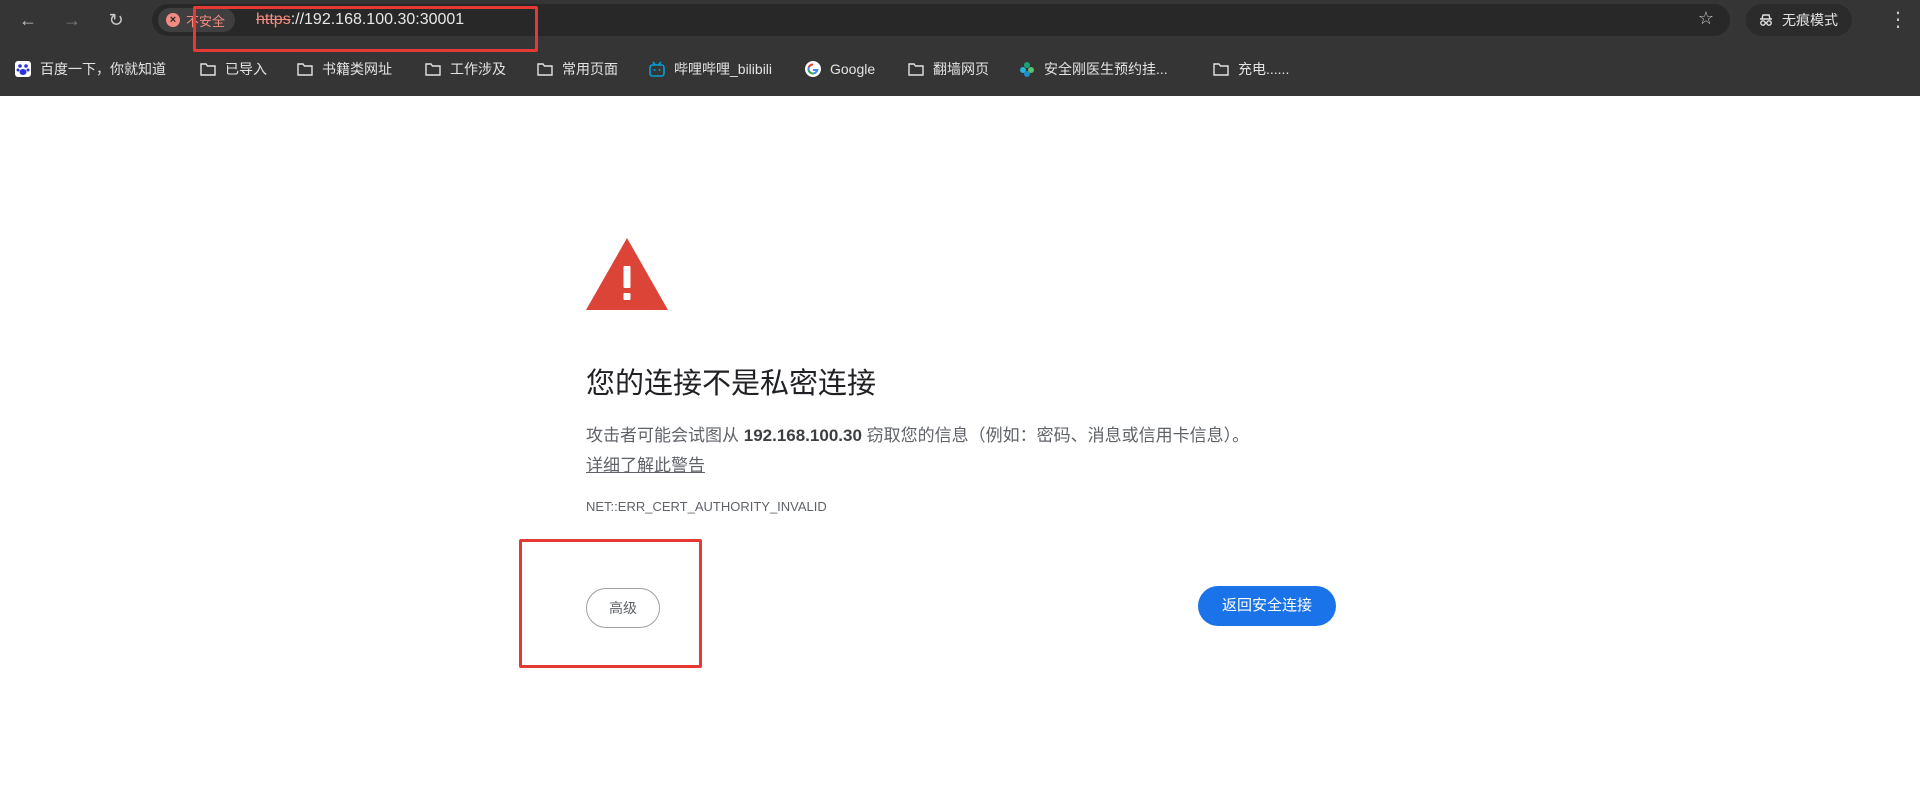  I want to click on bookmark-folder-common: 常用页面, so click(577, 69).